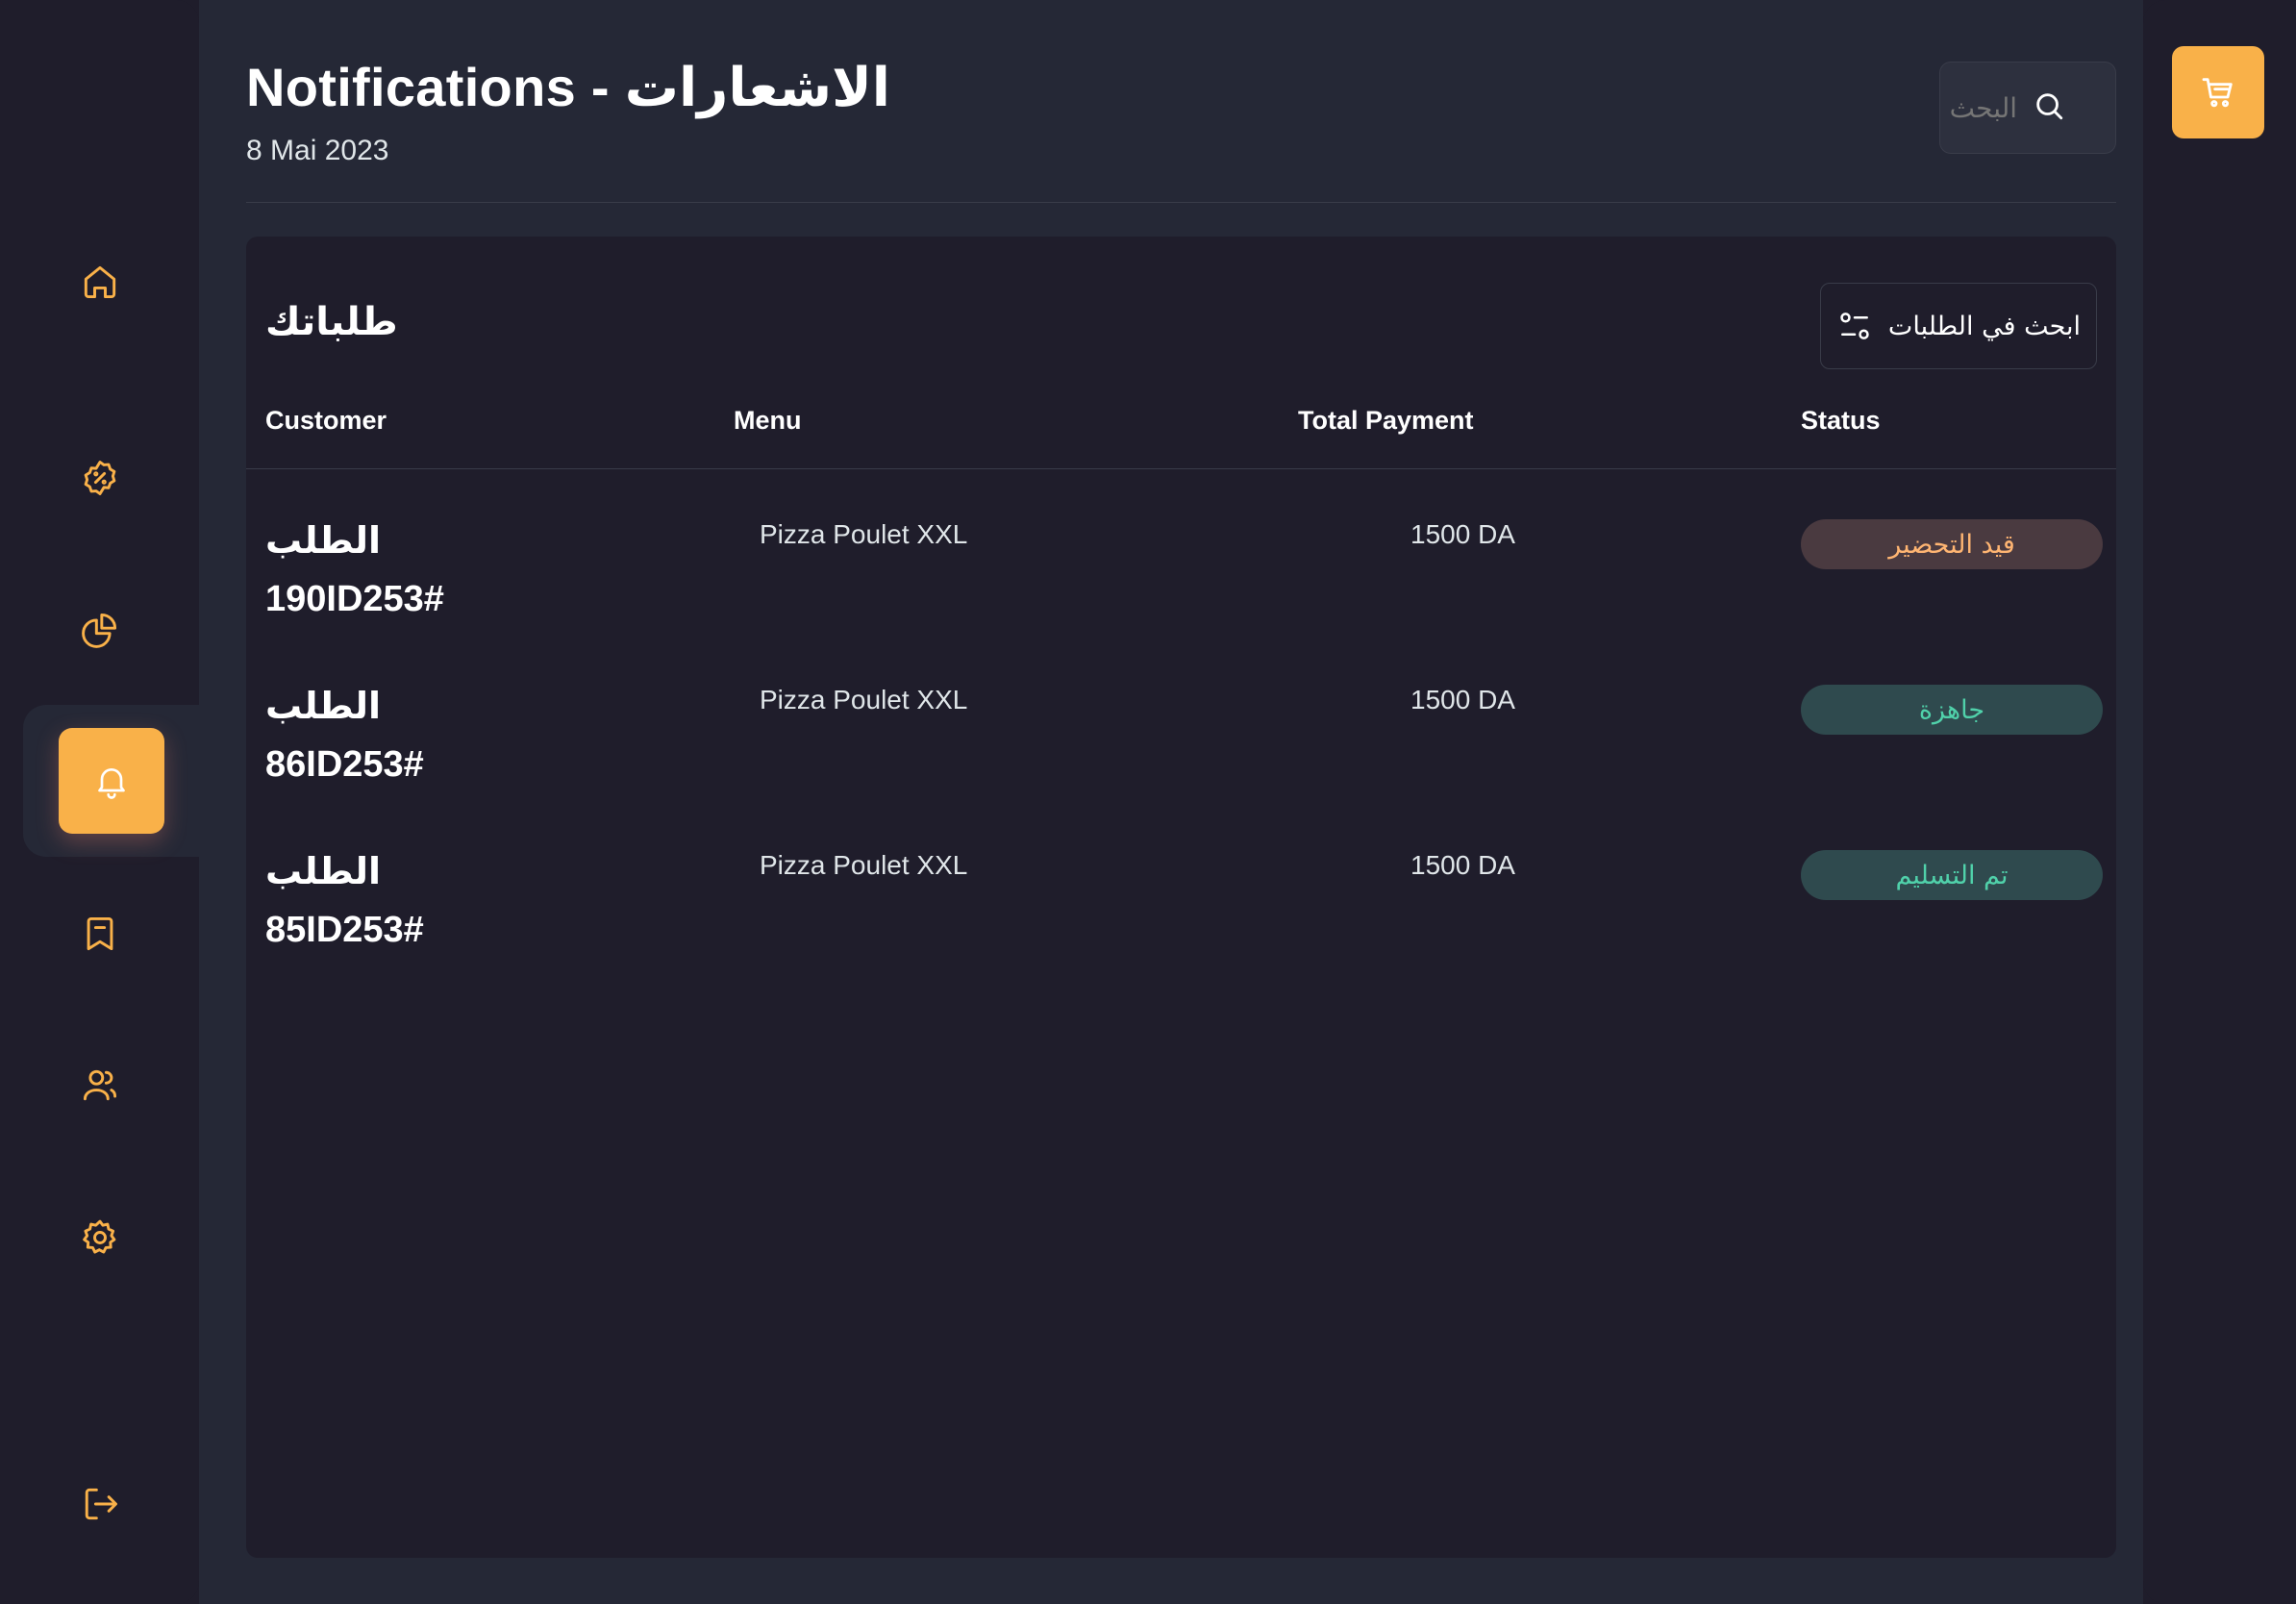  I want to click on gear-icon, so click(98, 1236).